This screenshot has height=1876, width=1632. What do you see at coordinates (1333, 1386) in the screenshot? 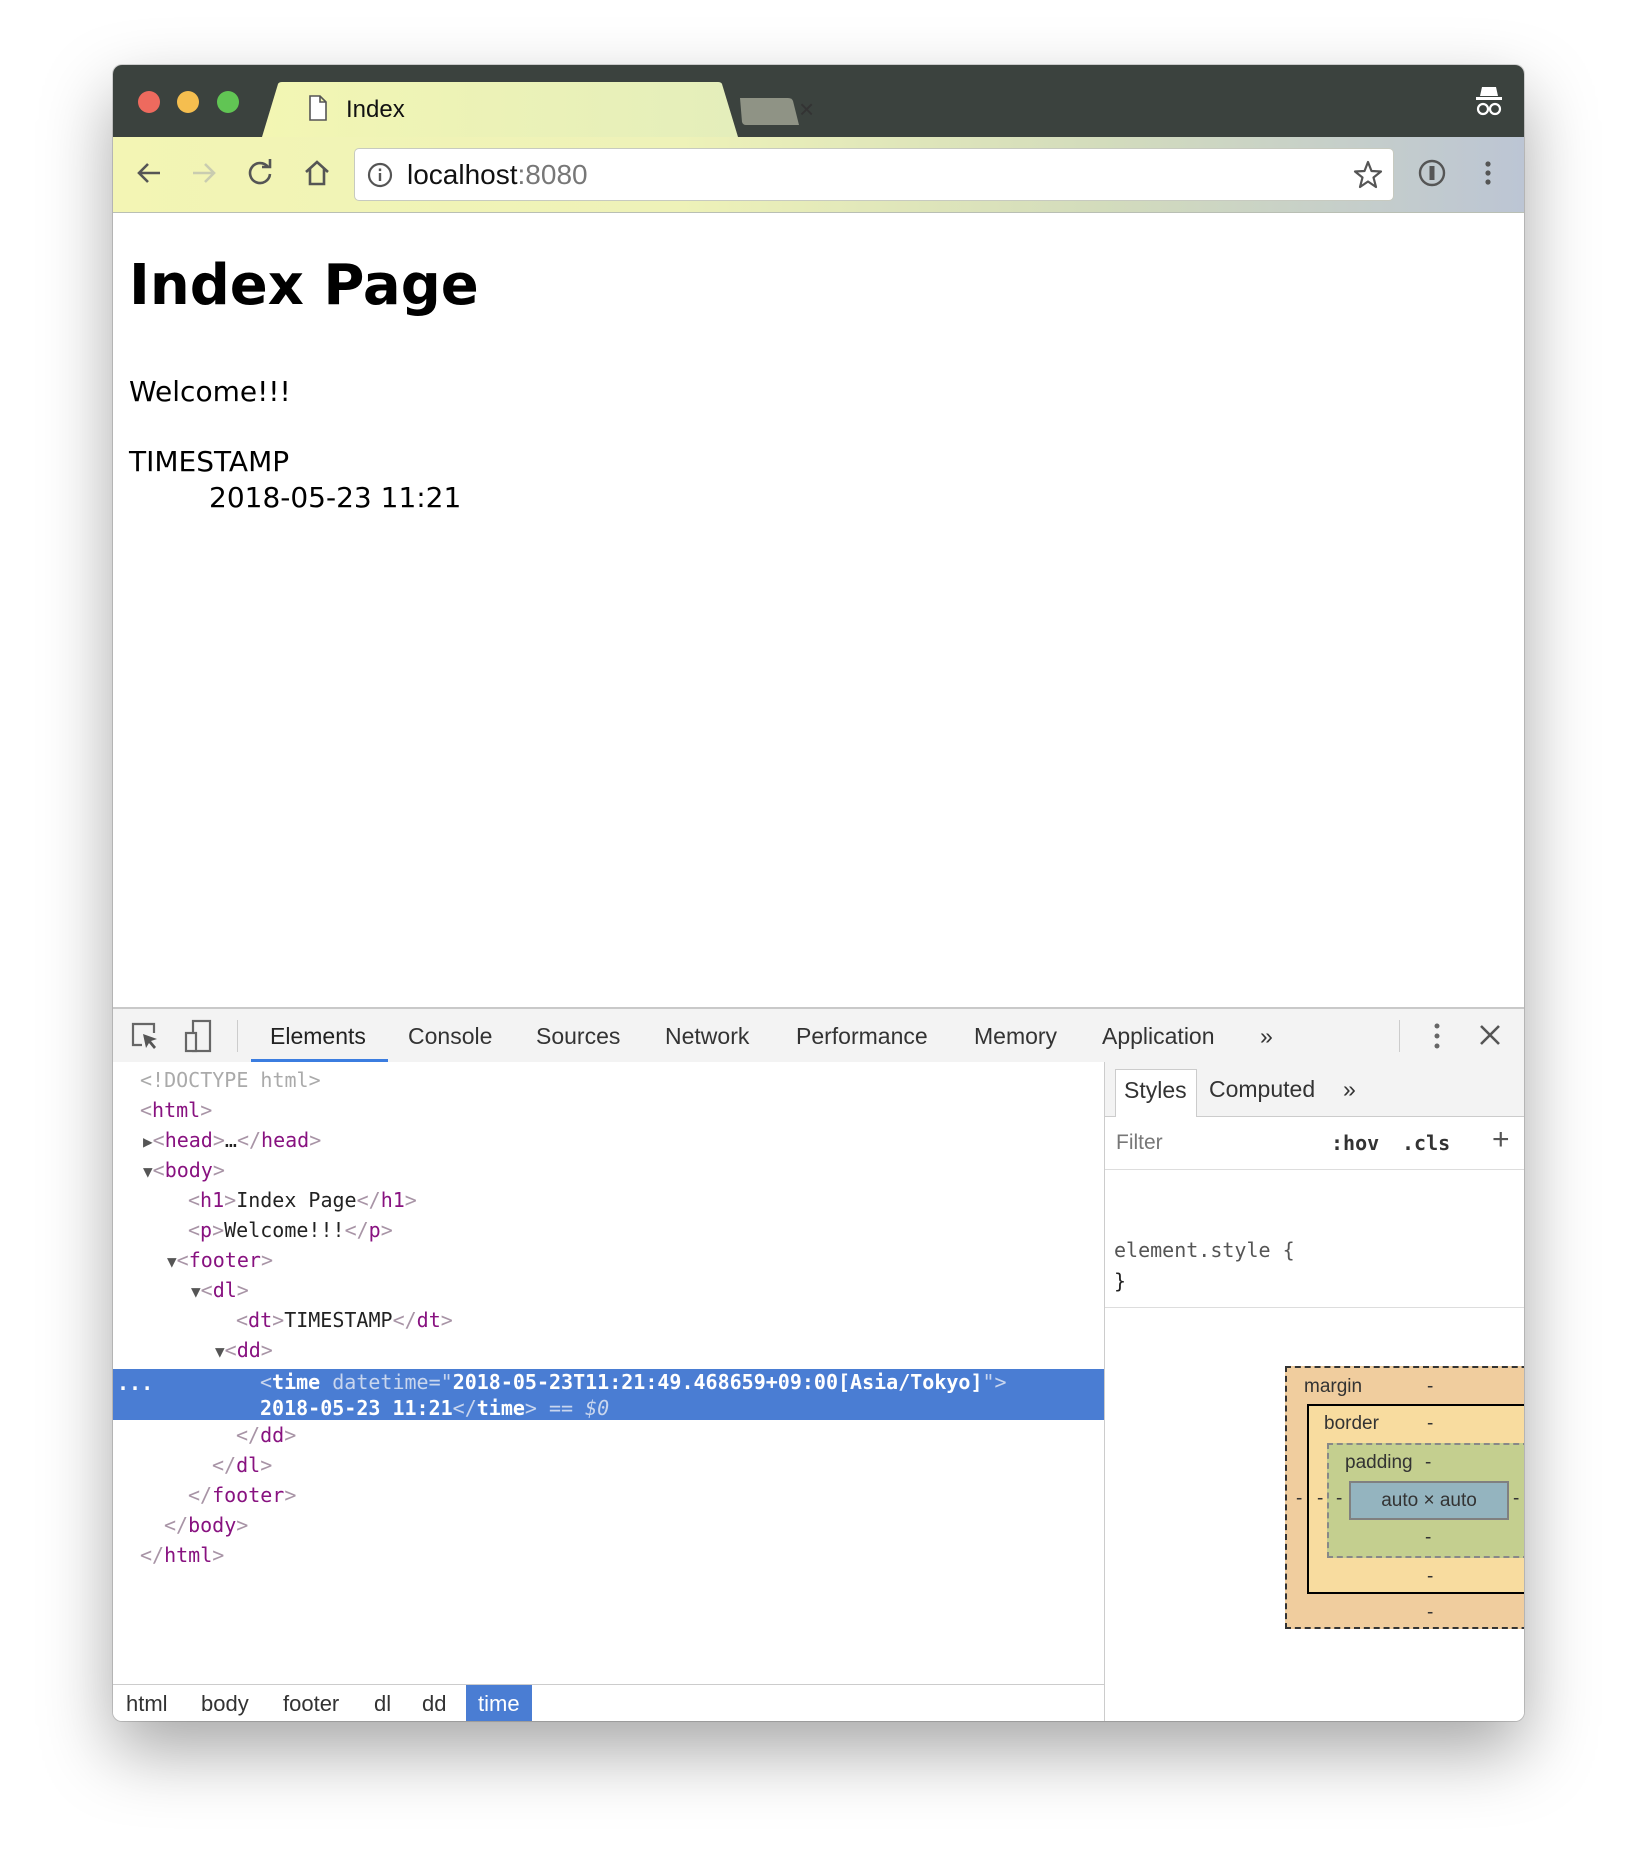
I see `margin-label: margin` at bounding box center [1333, 1386].